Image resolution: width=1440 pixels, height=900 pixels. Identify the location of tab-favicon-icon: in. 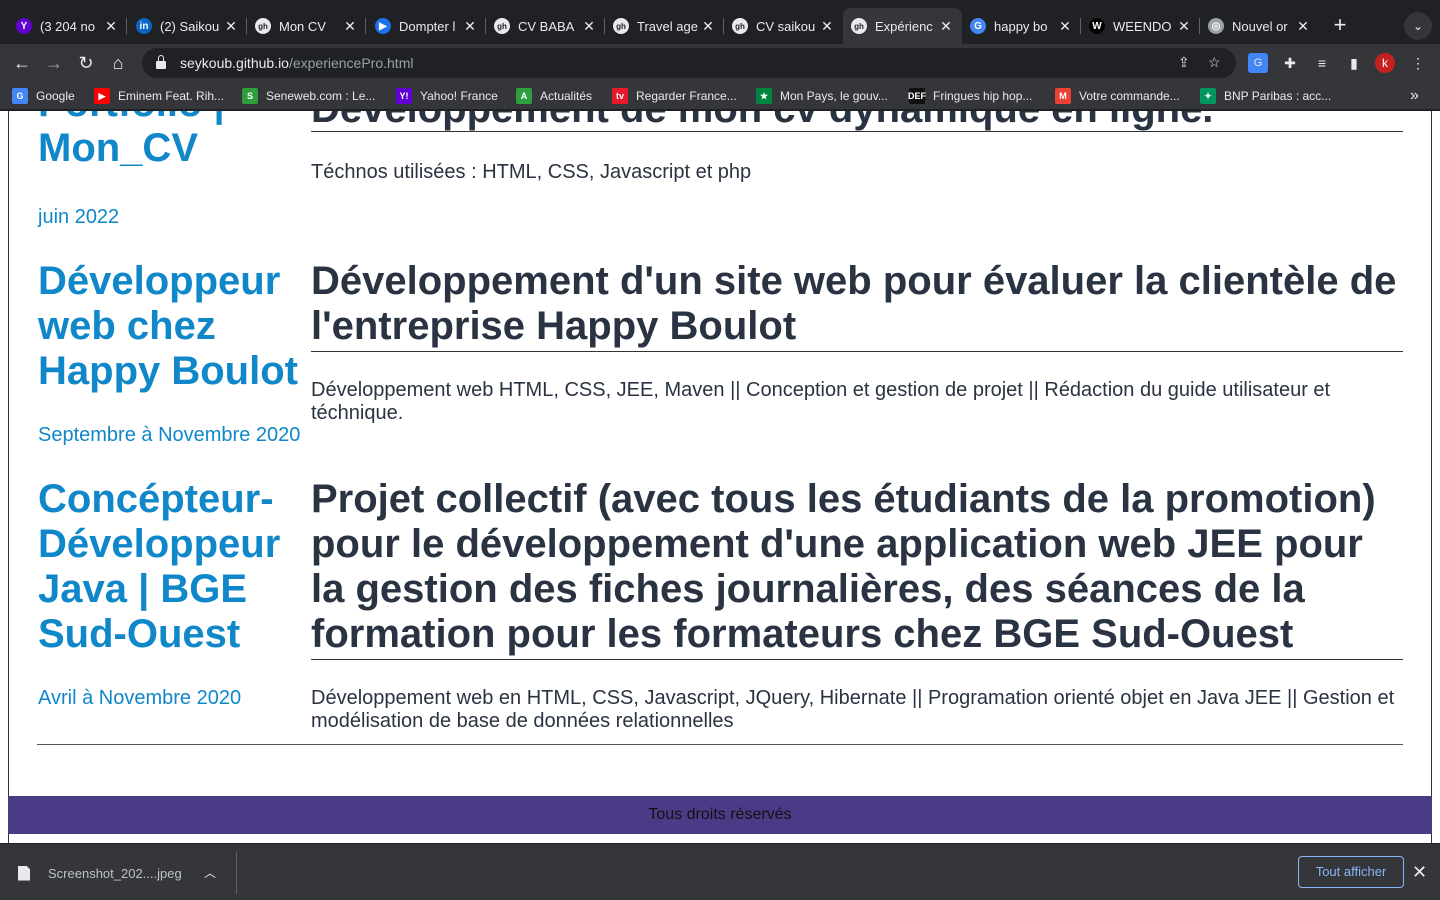
(144, 26).